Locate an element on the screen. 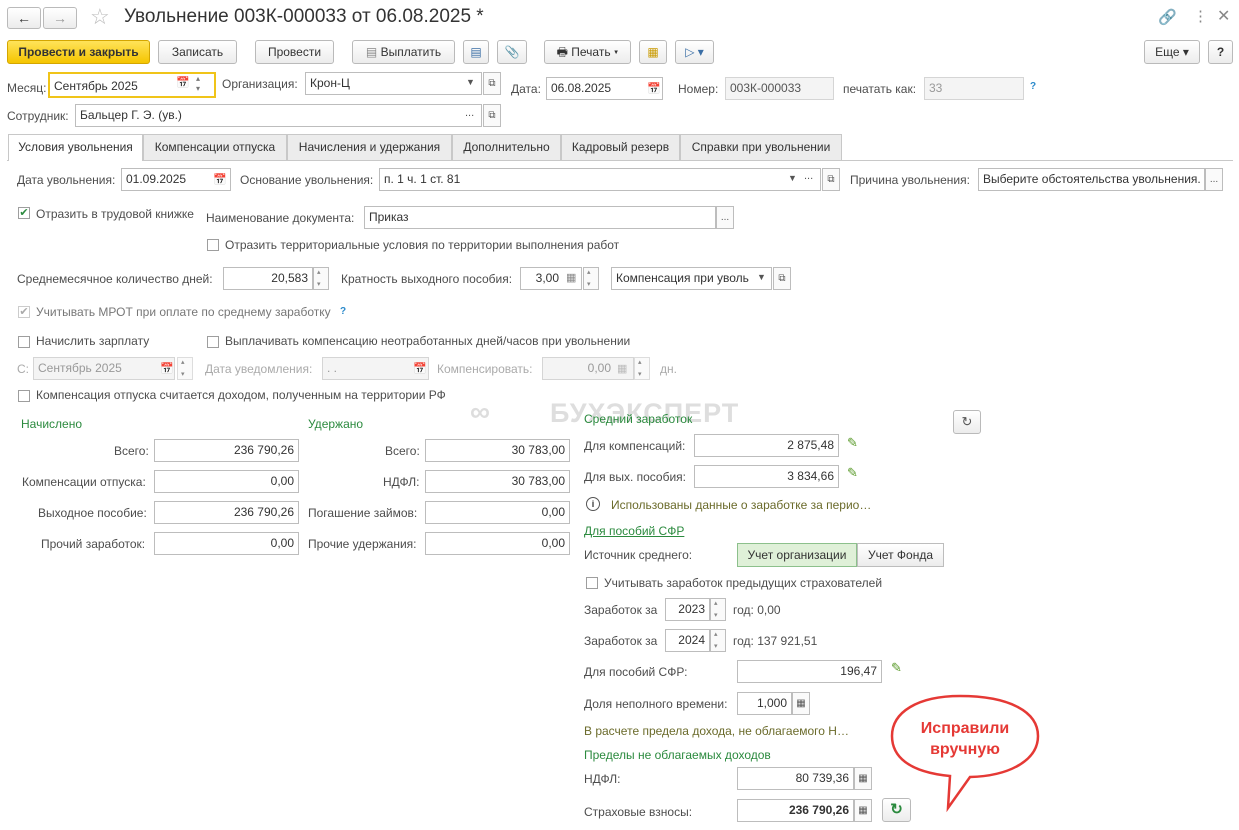 The width and height of the screenshot is (1239, 830). year1-field: 2023 is located at coordinates (687, 609).